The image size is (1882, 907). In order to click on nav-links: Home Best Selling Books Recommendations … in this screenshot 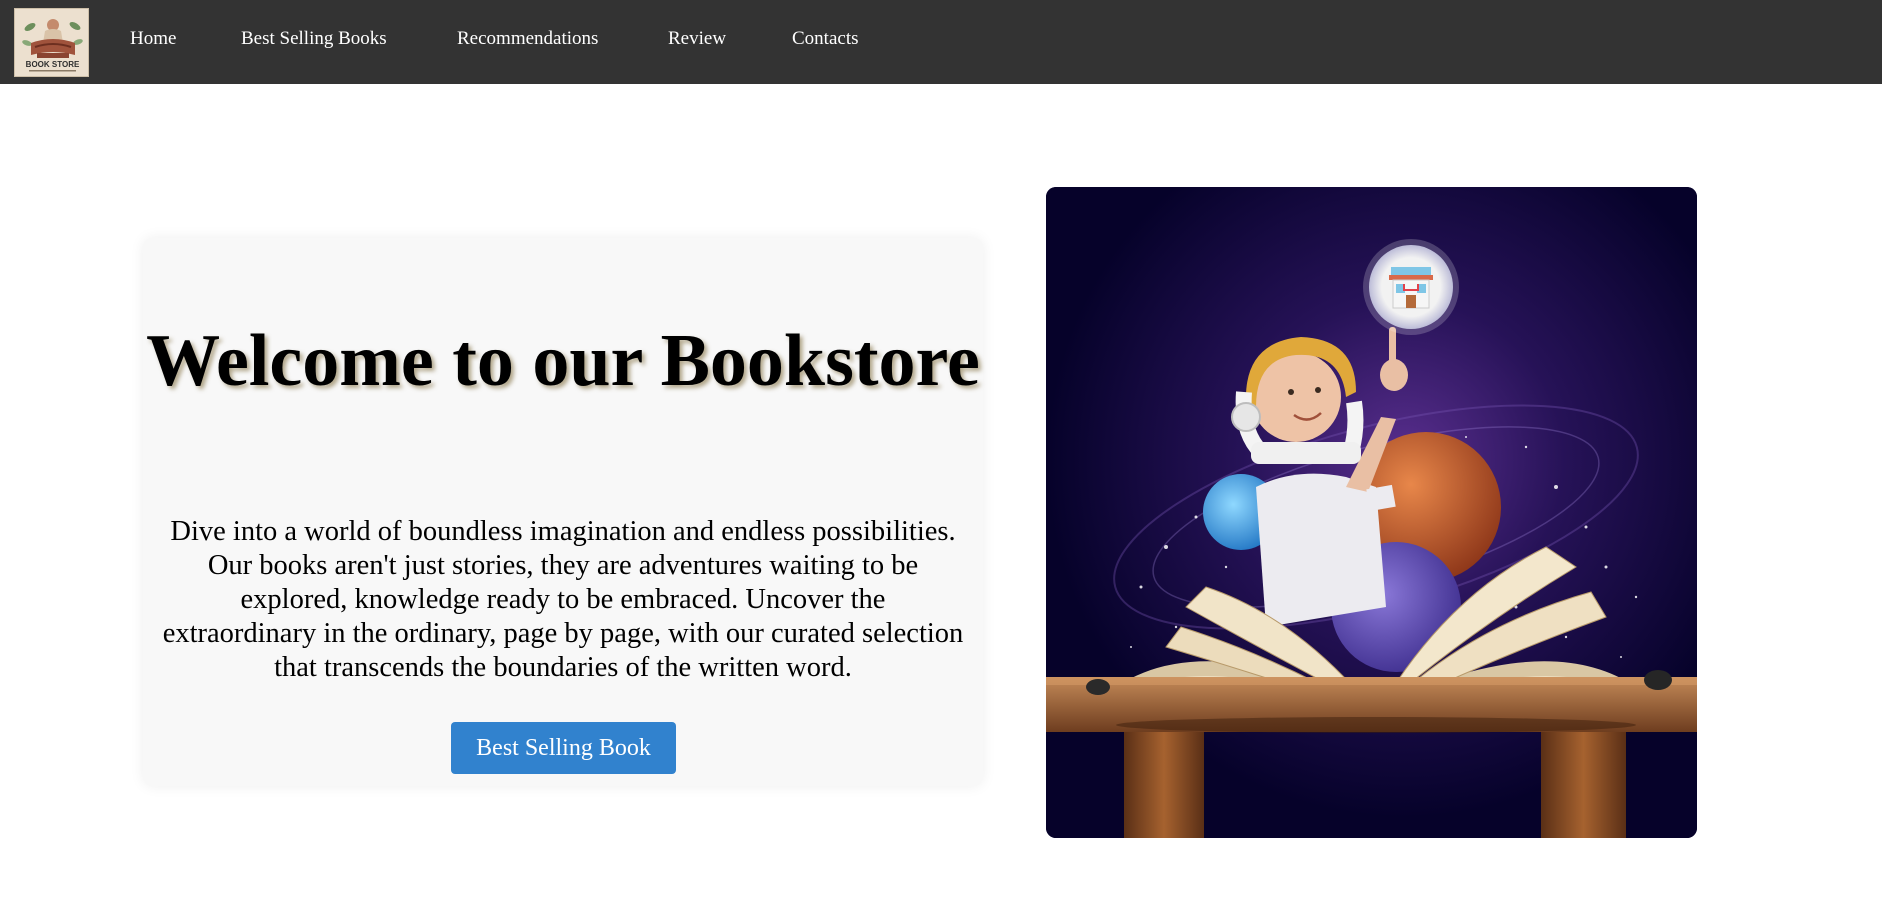, I will do `click(941, 42)`.